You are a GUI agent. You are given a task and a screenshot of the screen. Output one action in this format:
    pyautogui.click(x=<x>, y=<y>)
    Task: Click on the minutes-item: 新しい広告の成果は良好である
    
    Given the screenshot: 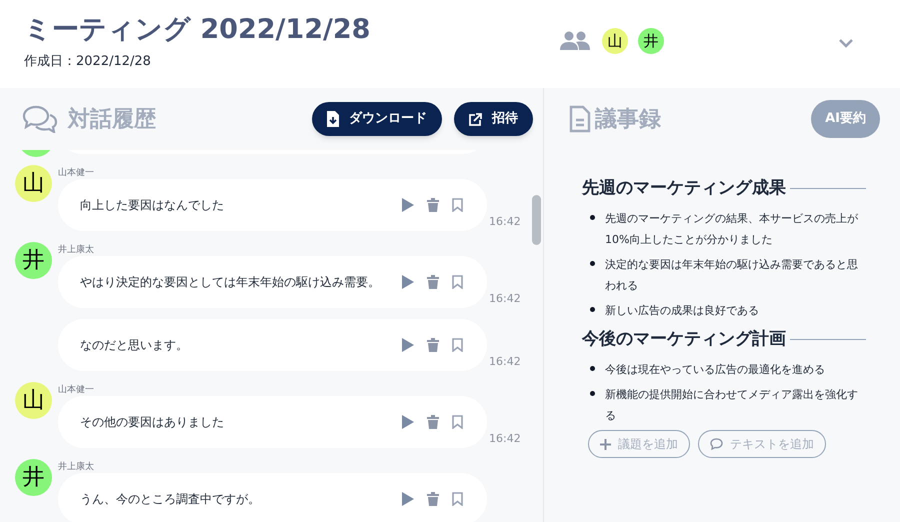 What is the action you would take?
    pyautogui.click(x=682, y=311)
    